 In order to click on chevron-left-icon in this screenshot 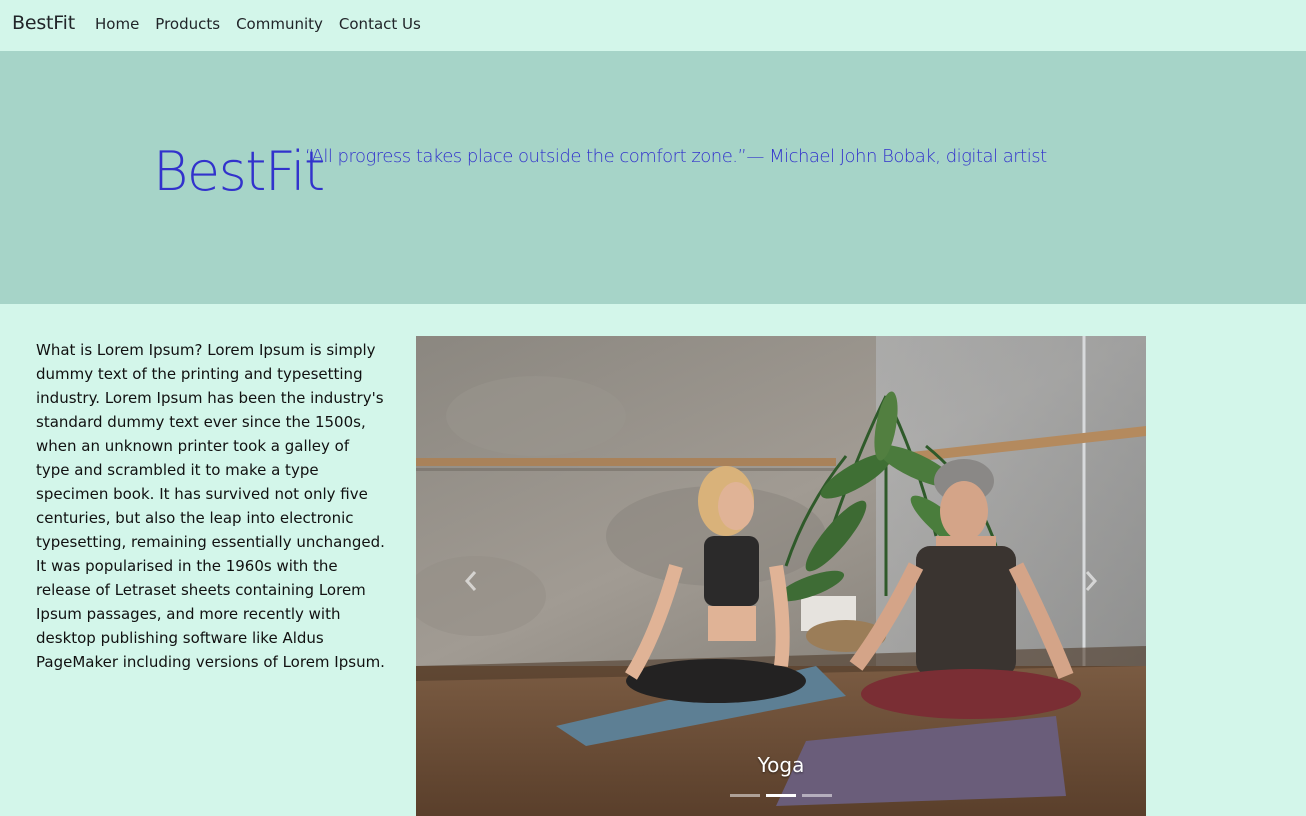, I will do `click(470, 581)`.